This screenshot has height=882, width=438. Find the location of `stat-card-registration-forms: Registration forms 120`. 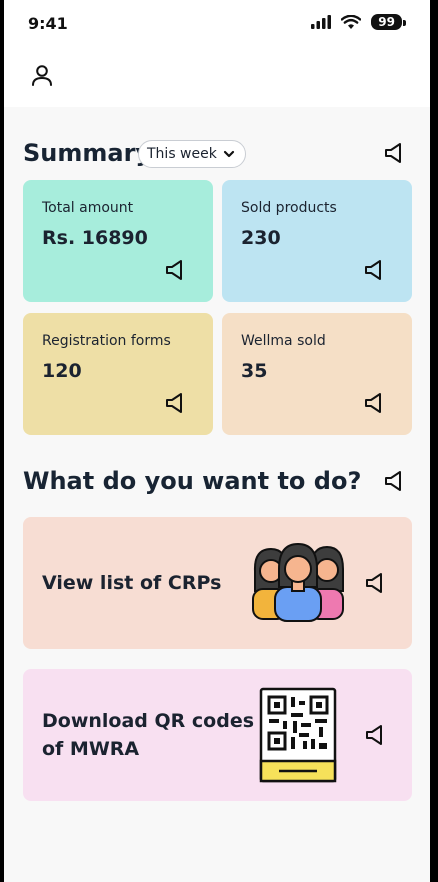

stat-card-registration-forms: Registration forms 120 is located at coordinates (118, 374).